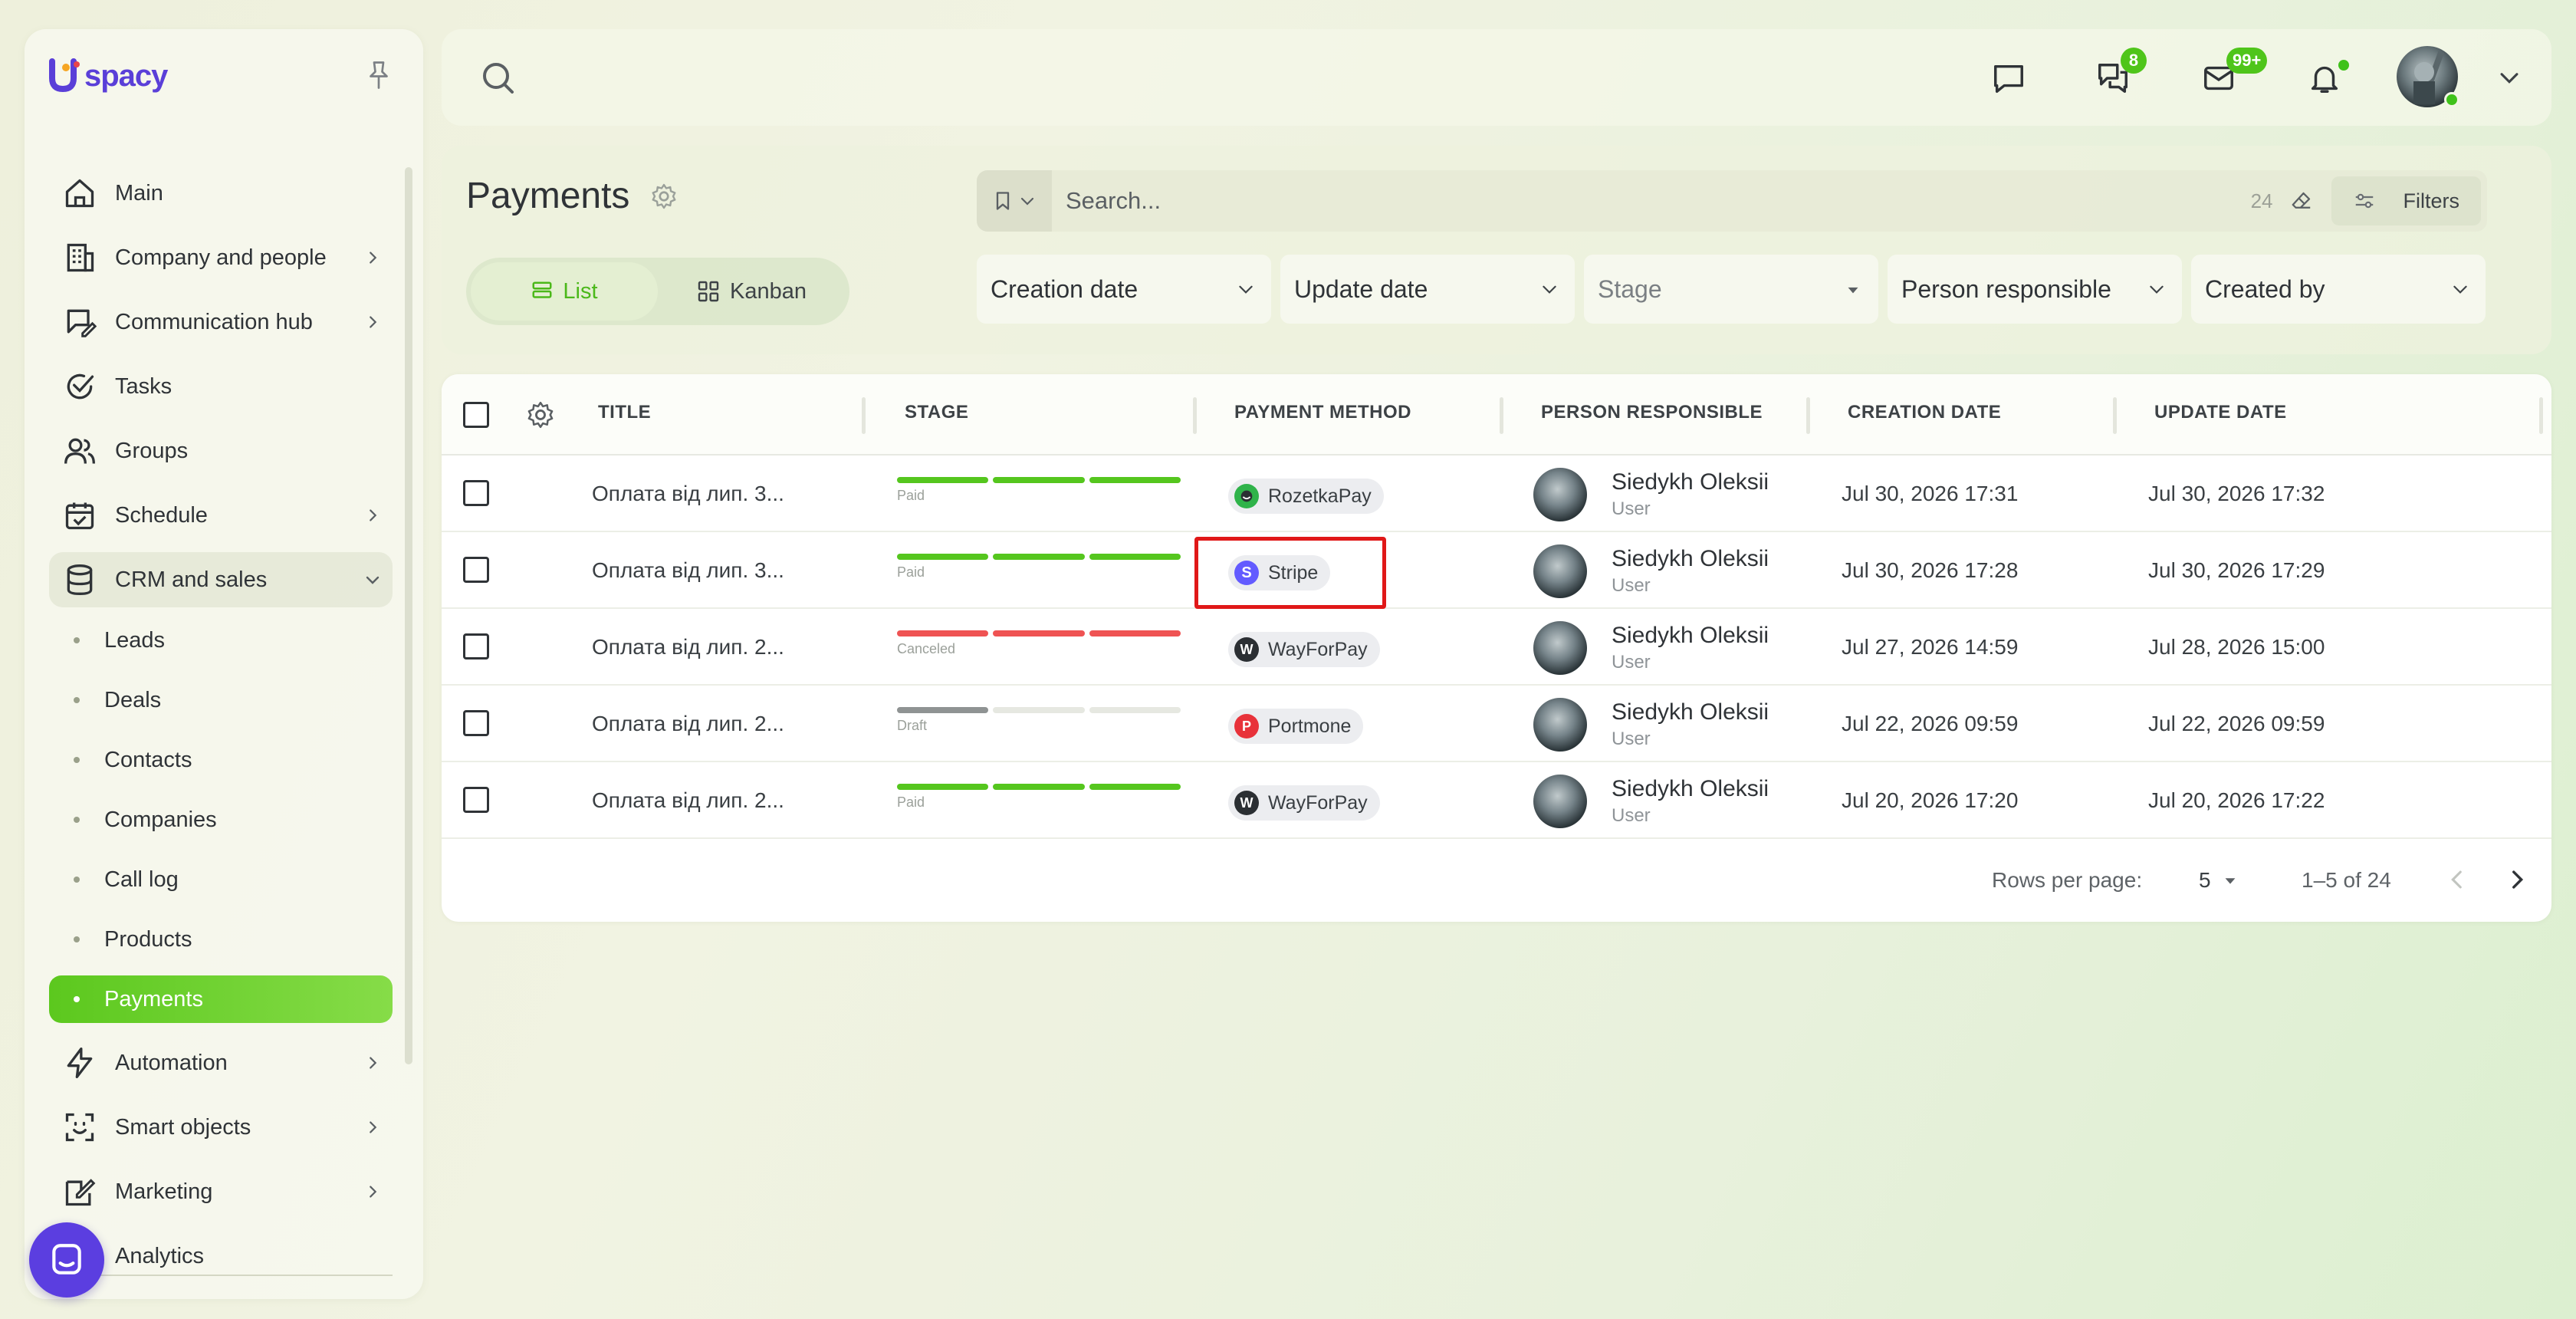  Describe the element at coordinates (2509, 77) in the screenshot. I see `user-menu-button` at that location.